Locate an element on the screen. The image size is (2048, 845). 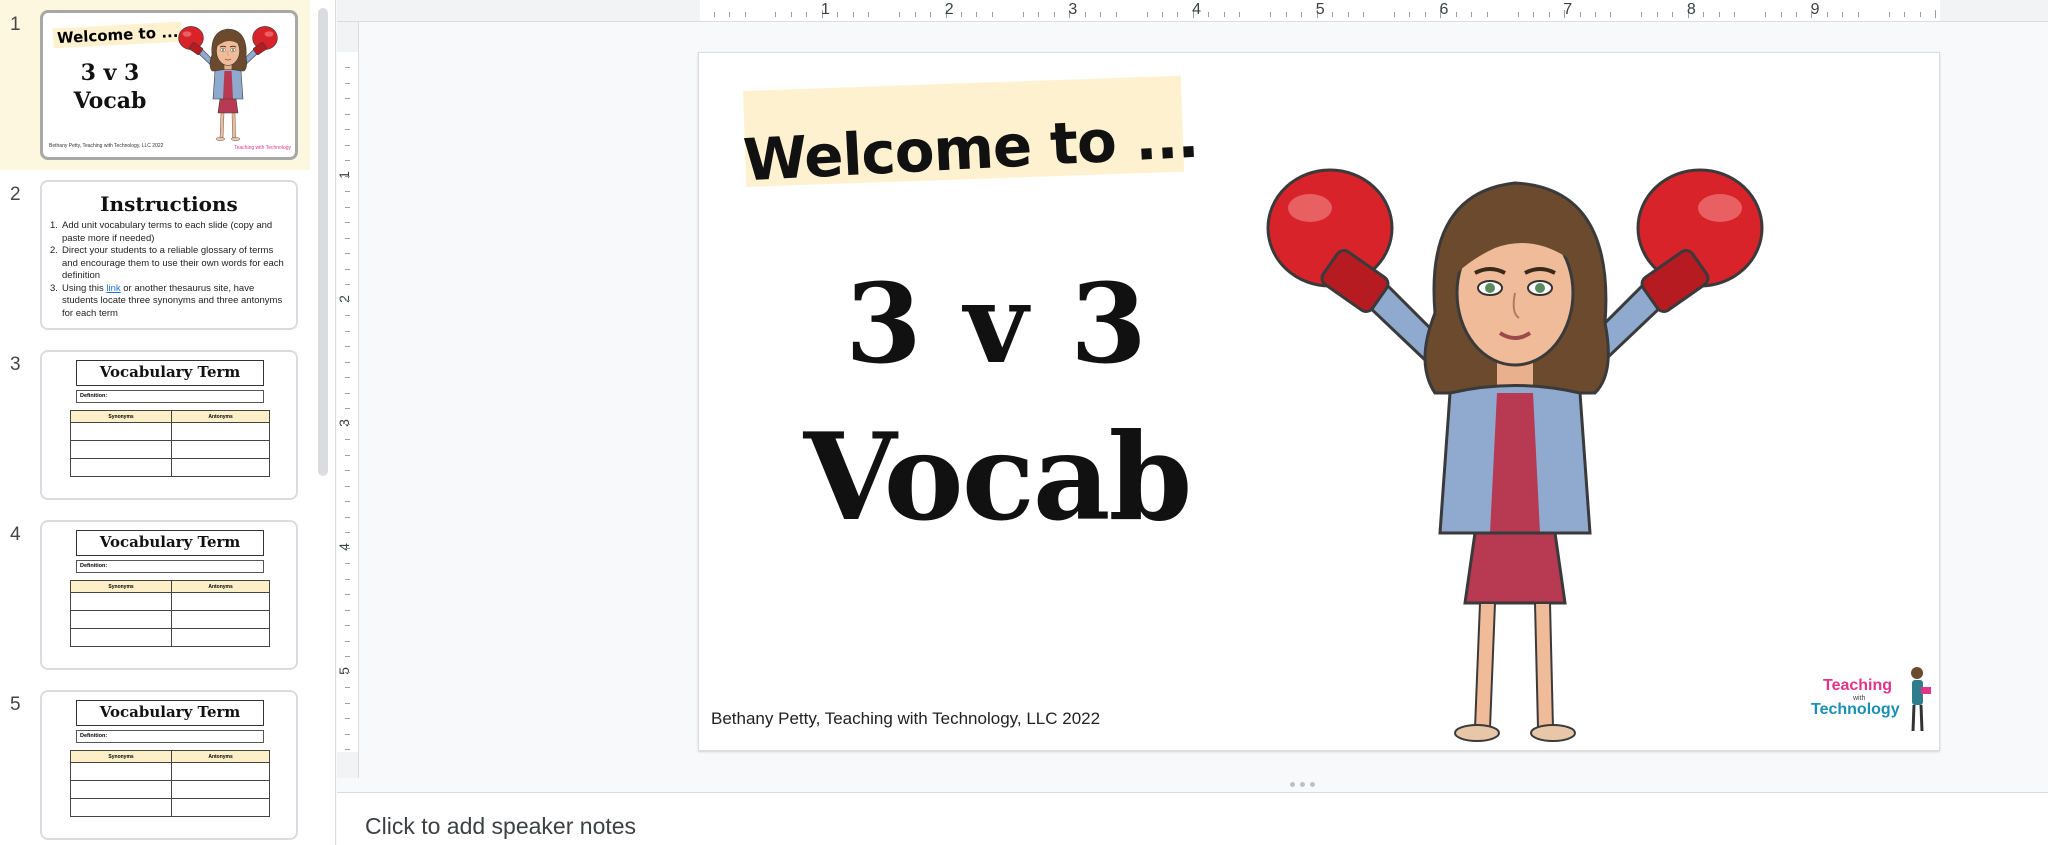
ruler-active-area is located at coordinates (347, 402).